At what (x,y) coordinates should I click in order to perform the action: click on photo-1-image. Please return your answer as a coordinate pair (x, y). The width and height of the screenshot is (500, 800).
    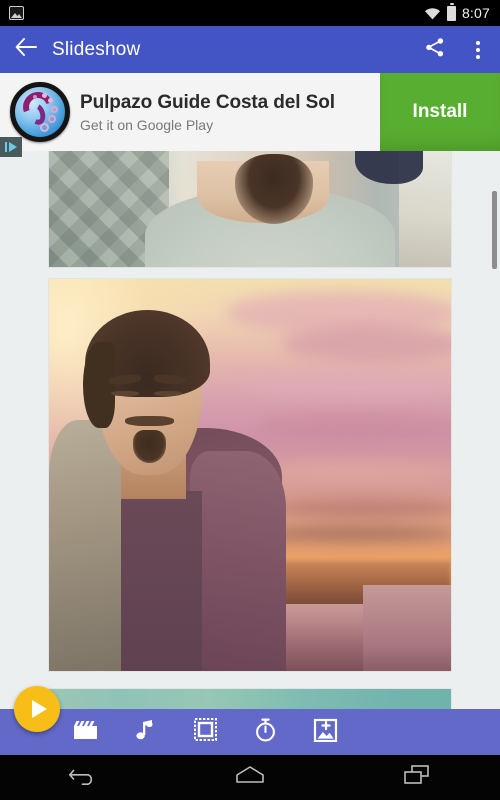
    Looking at the image, I should click on (250, 209).